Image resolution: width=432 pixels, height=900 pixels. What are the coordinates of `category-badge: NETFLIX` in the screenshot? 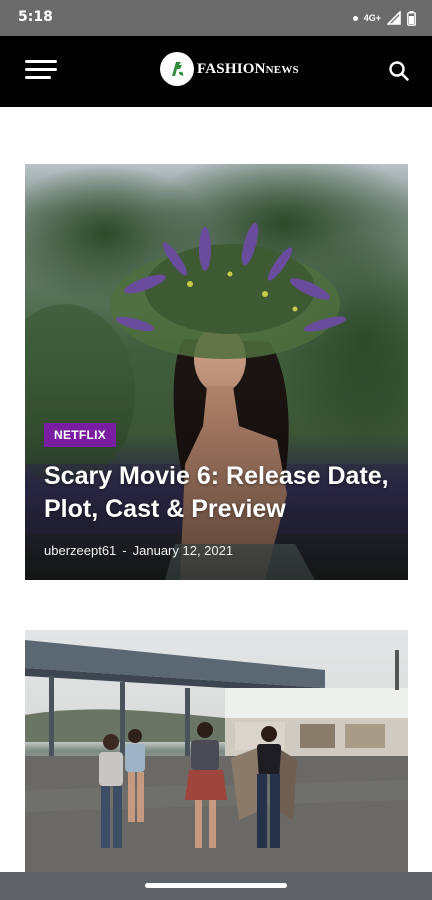 It's located at (80, 435).